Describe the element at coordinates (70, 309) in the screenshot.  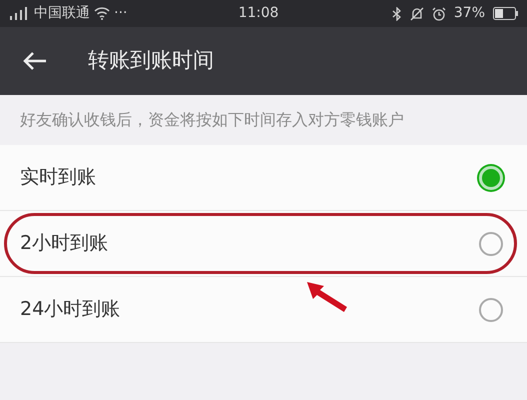
I see `option-label: 24小时到账` at that location.